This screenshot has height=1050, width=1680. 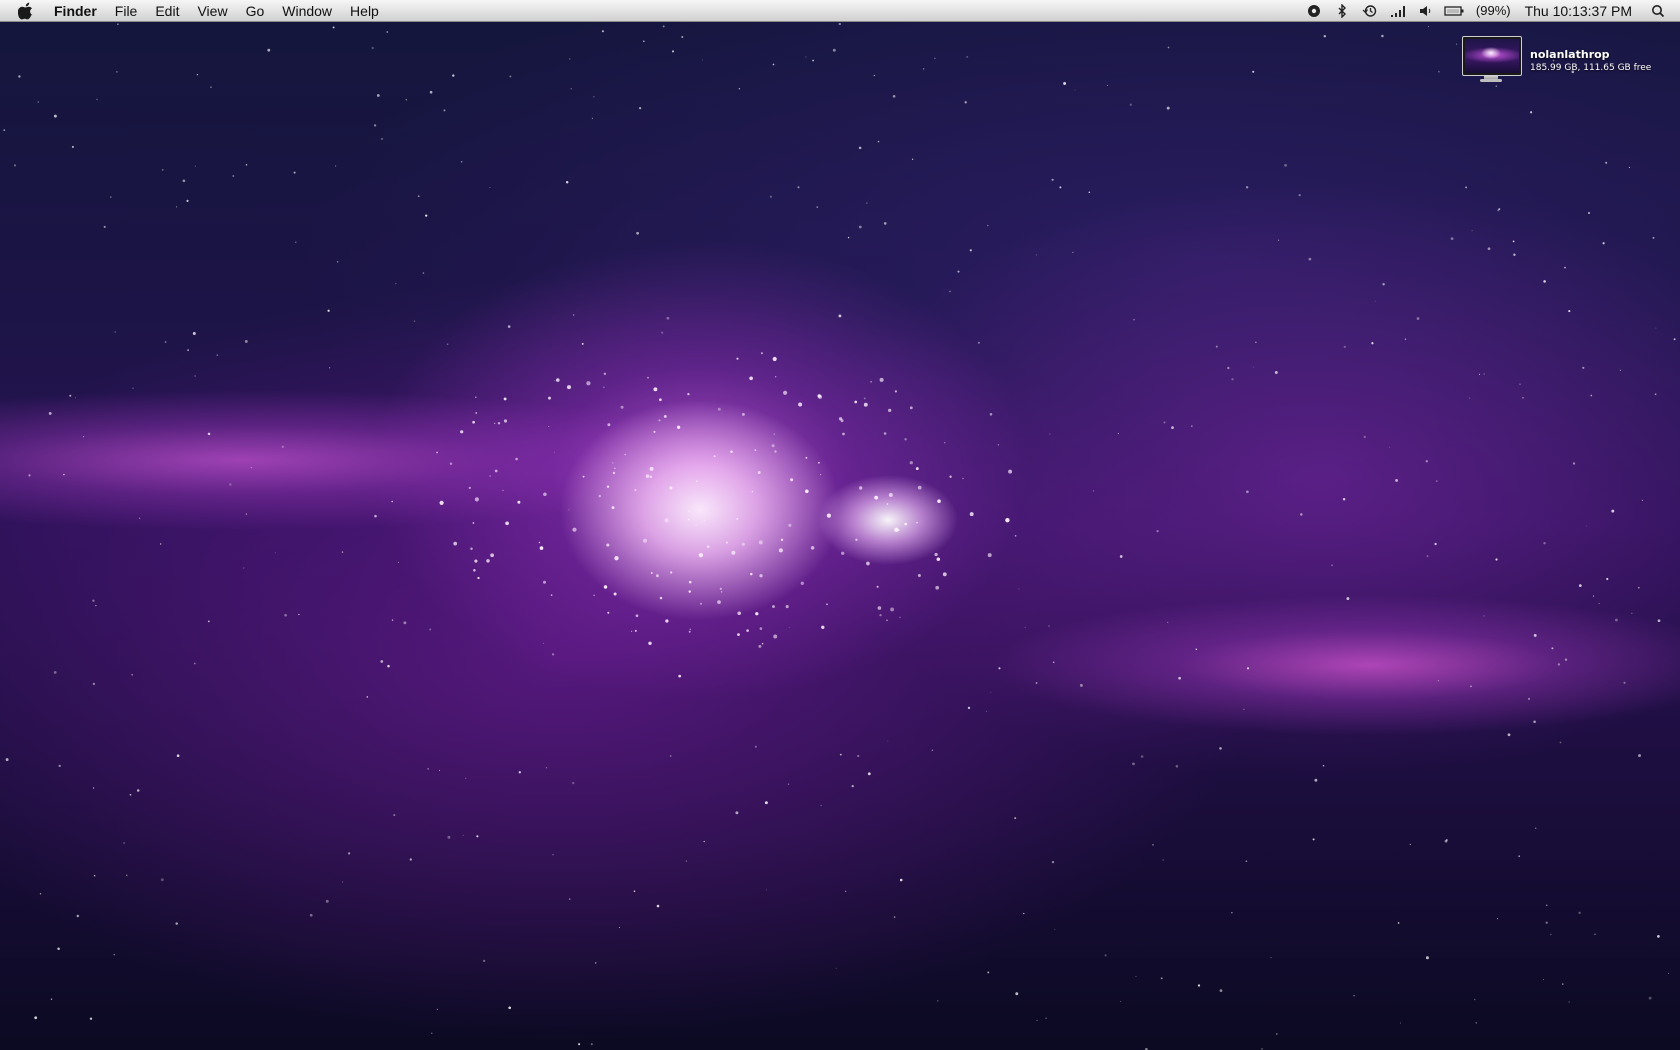 What do you see at coordinates (307, 11) in the screenshot?
I see `menu-window: Window` at bounding box center [307, 11].